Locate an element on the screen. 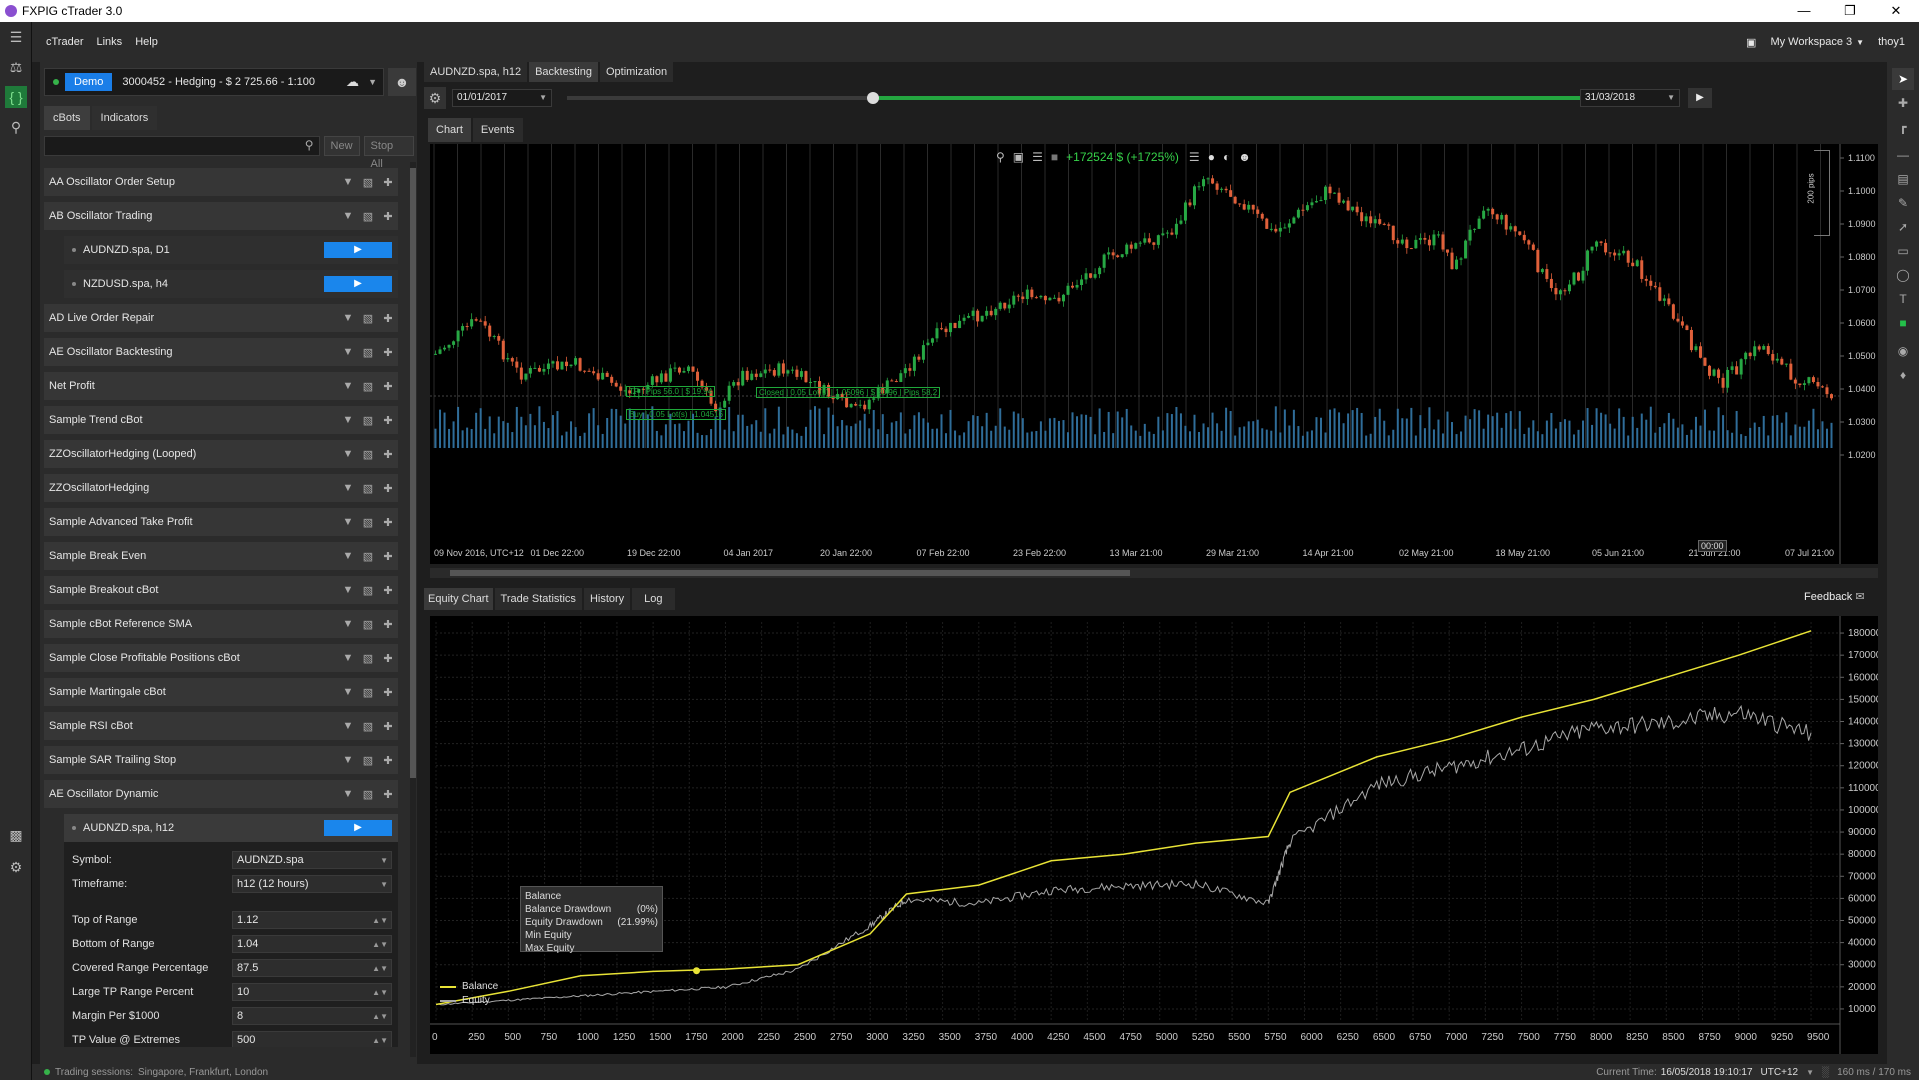 The height and width of the screenshot is (1080, 1919). ruler-icon: ┏ is located at coordinates (1903, 127).